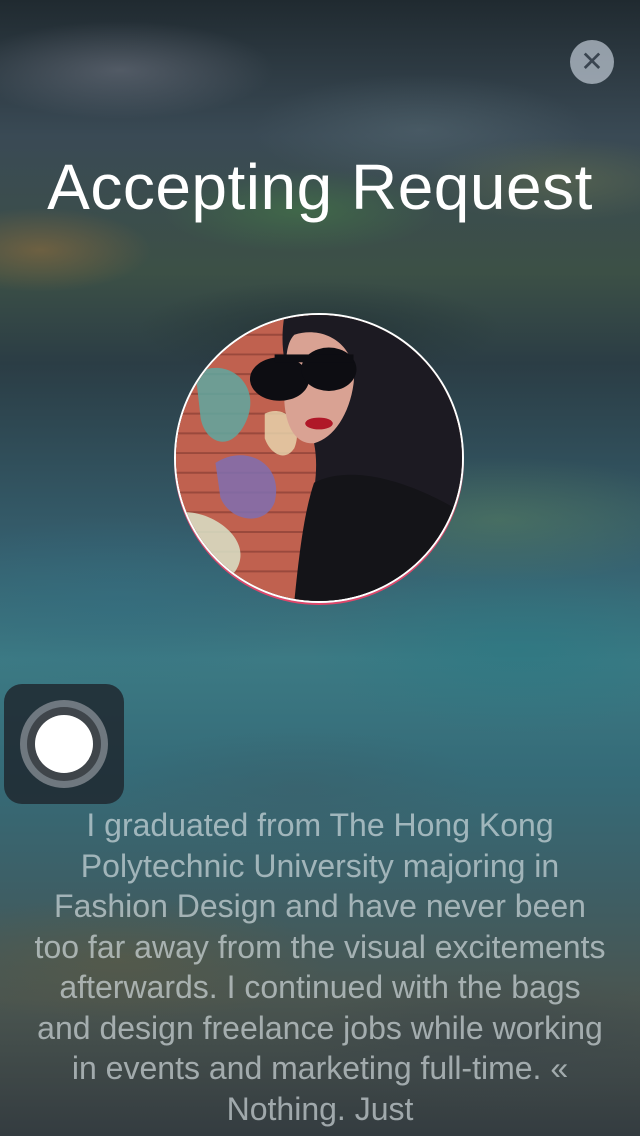  I want to click on avatar, so click(319, 458).